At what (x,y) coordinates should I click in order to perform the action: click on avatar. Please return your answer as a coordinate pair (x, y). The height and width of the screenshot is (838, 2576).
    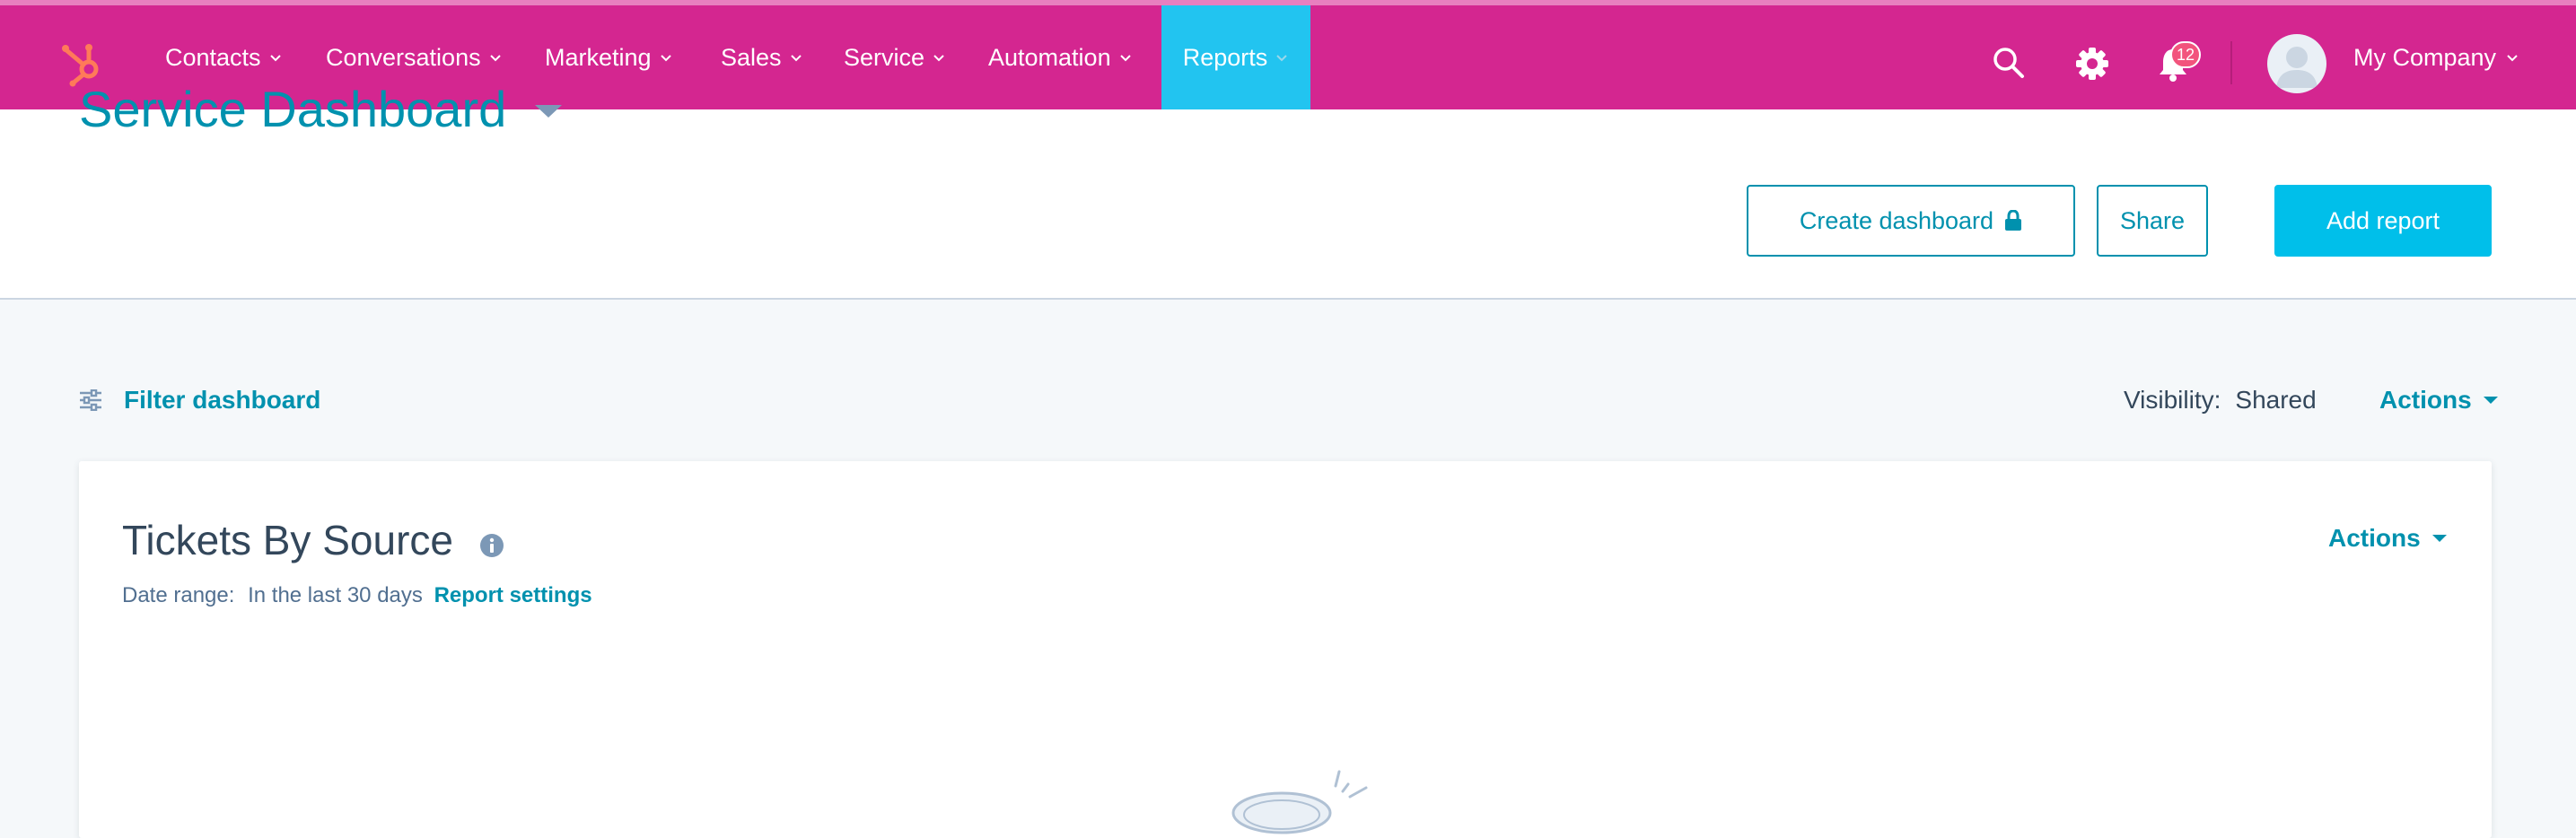
    Looking at the image, I should click on (2296, 63).